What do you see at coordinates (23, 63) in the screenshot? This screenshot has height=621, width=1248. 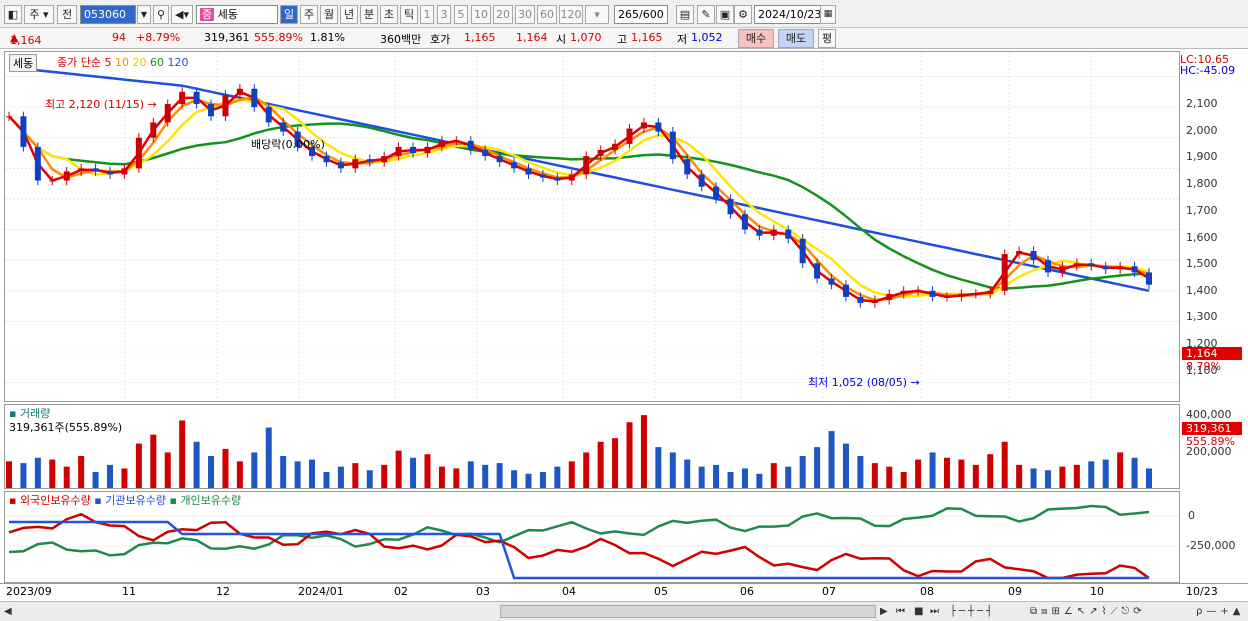 I see `stock-tab: 세동` at bounding box center [23, 63].